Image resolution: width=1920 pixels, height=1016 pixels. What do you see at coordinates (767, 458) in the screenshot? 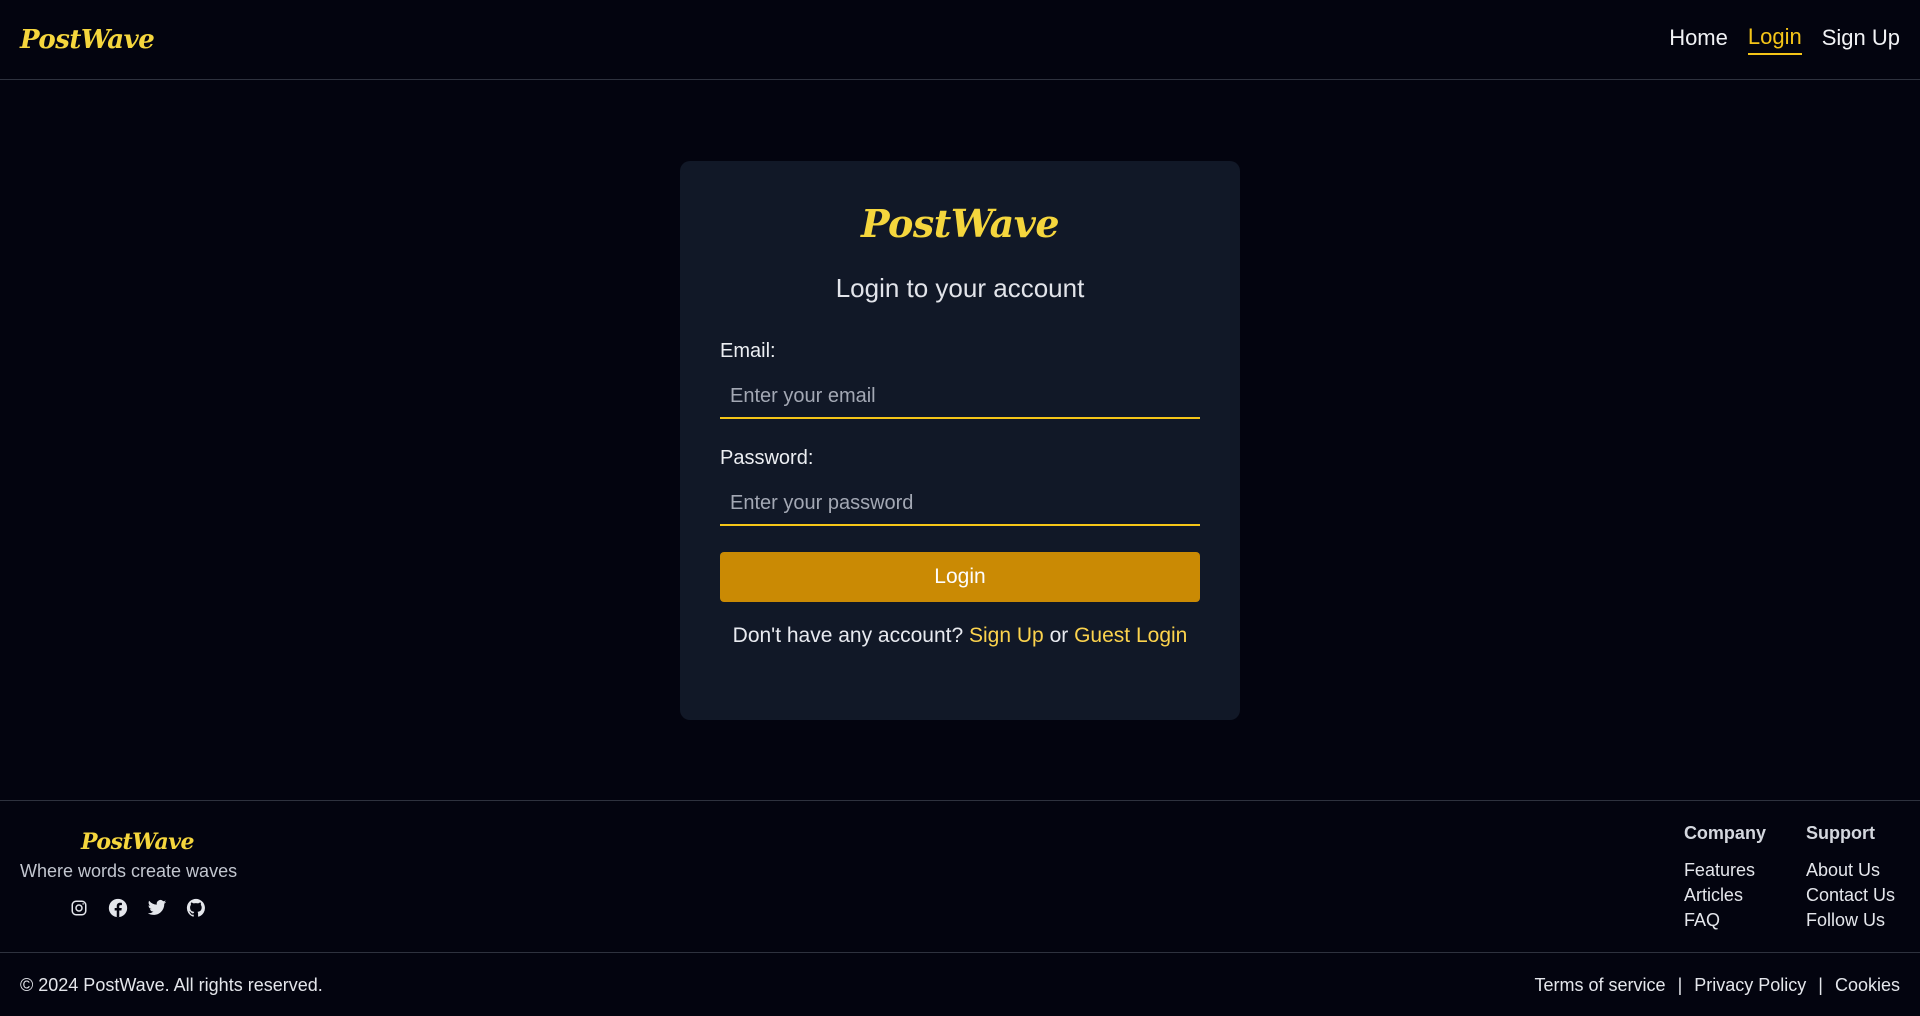
I see `password-label: Password:` at bounding box center [767, 458].